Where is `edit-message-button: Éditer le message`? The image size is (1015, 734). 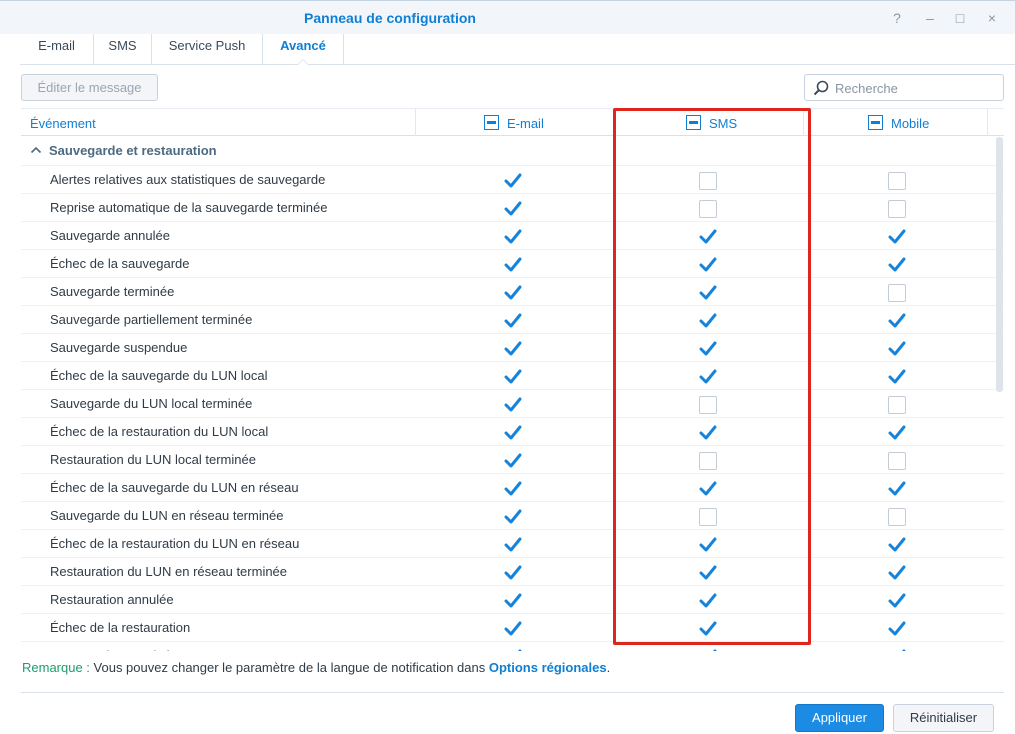
edit-message-button: Éditer le message is located at coordinates (89, 87).